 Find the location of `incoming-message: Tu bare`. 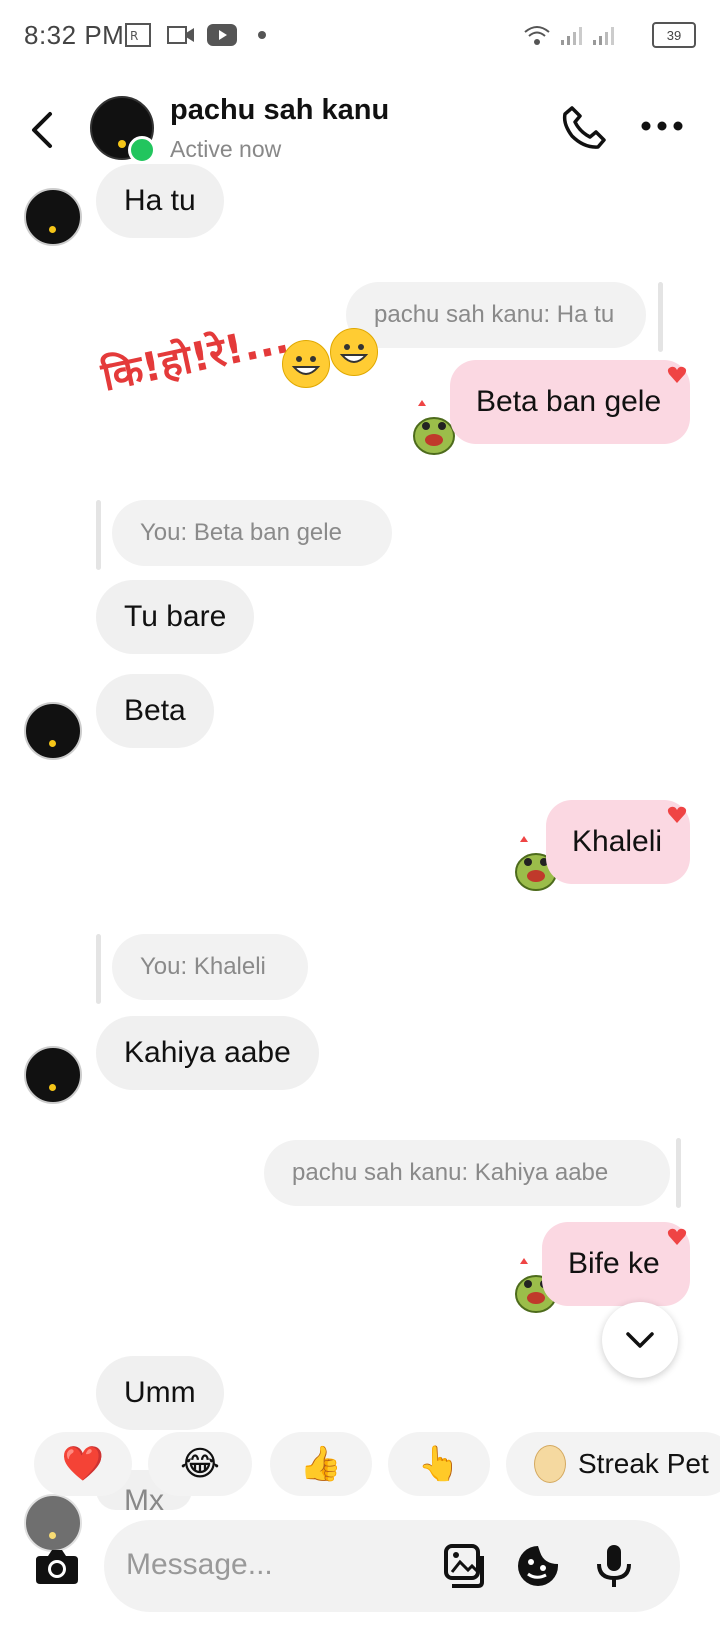

incoming-message: Tu bare is located at coordinates (175, 617).